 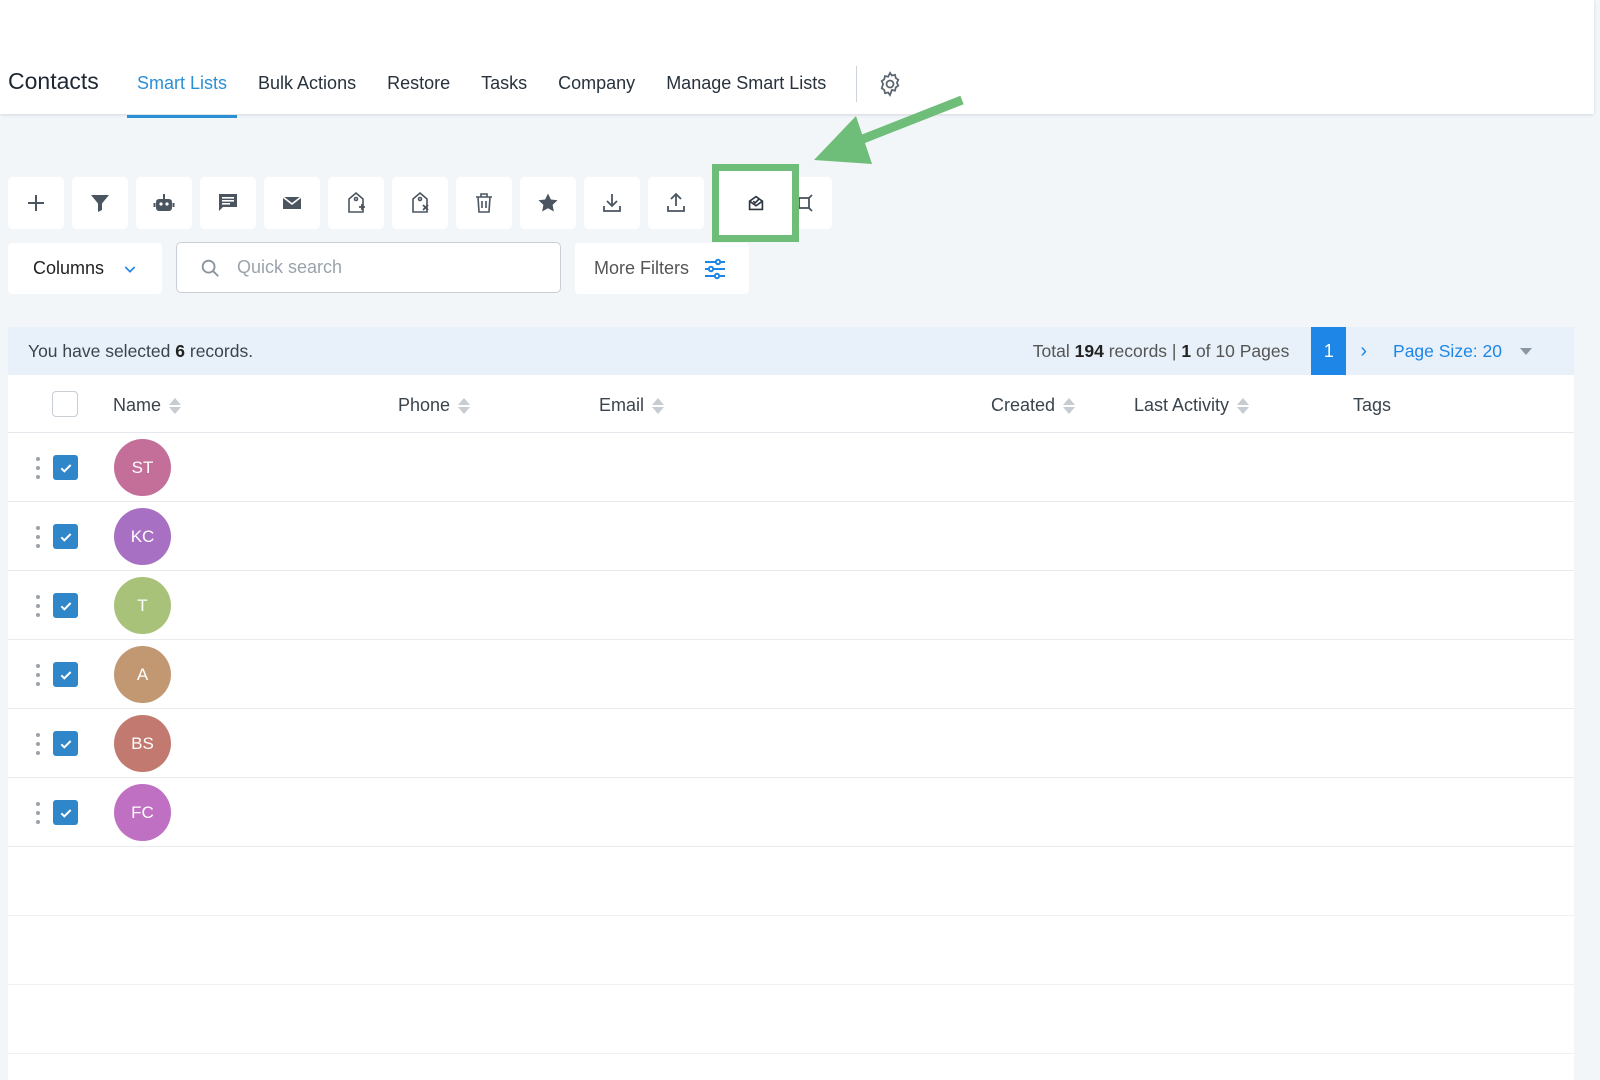 I want to click on review-request-button, so click(x=755, y=203).